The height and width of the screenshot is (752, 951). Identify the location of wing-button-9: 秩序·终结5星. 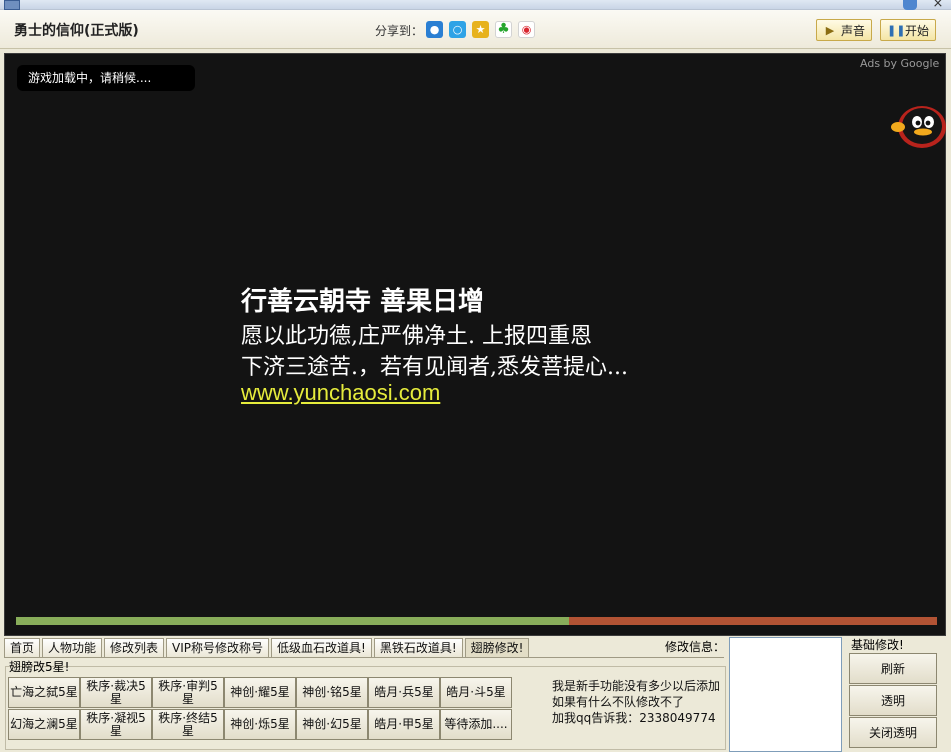
(188, 724).